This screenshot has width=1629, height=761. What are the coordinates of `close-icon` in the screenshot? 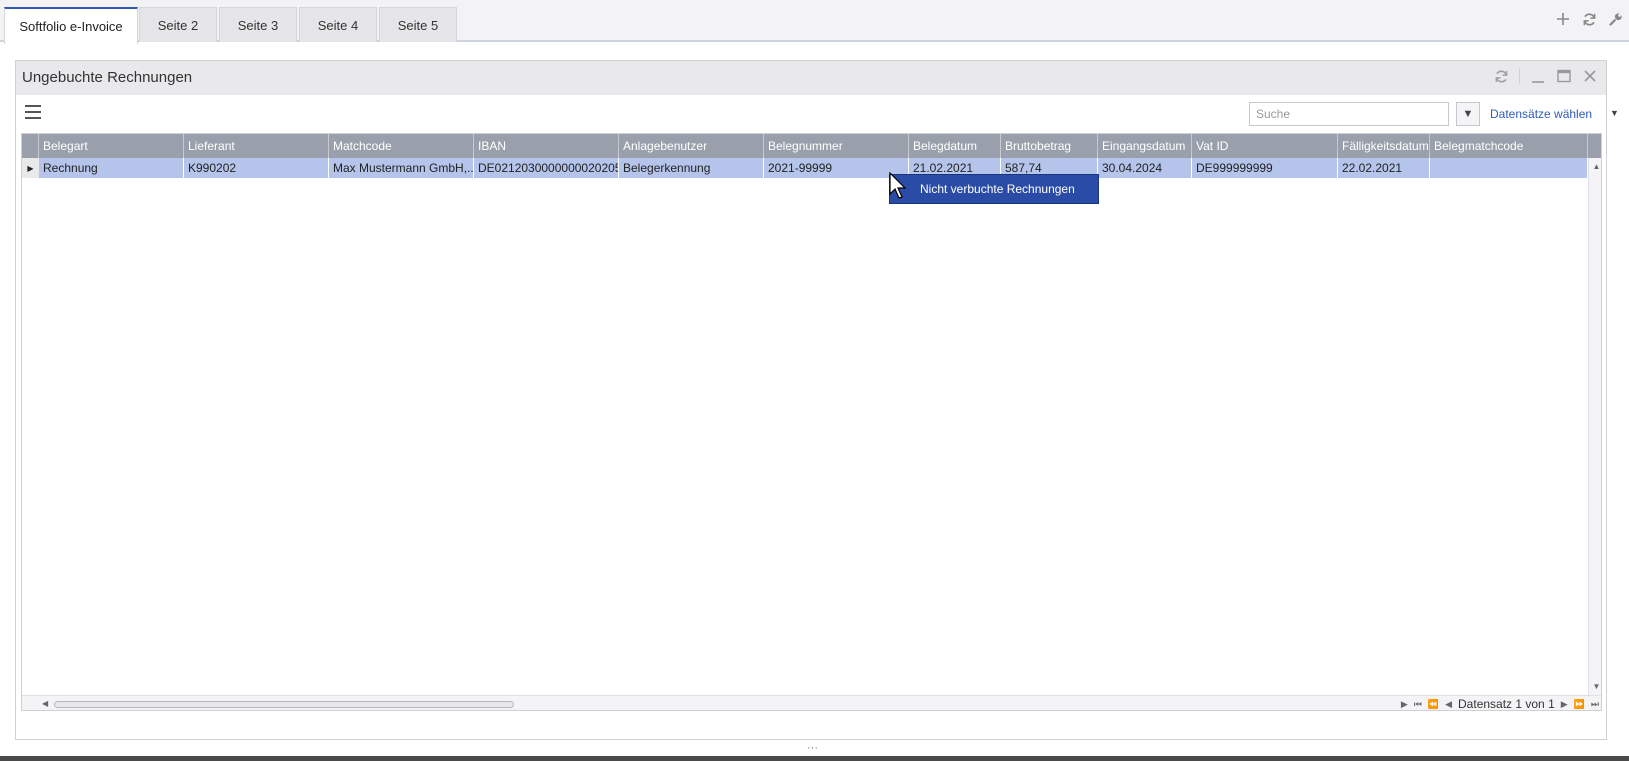 It's located at (1590, 76).